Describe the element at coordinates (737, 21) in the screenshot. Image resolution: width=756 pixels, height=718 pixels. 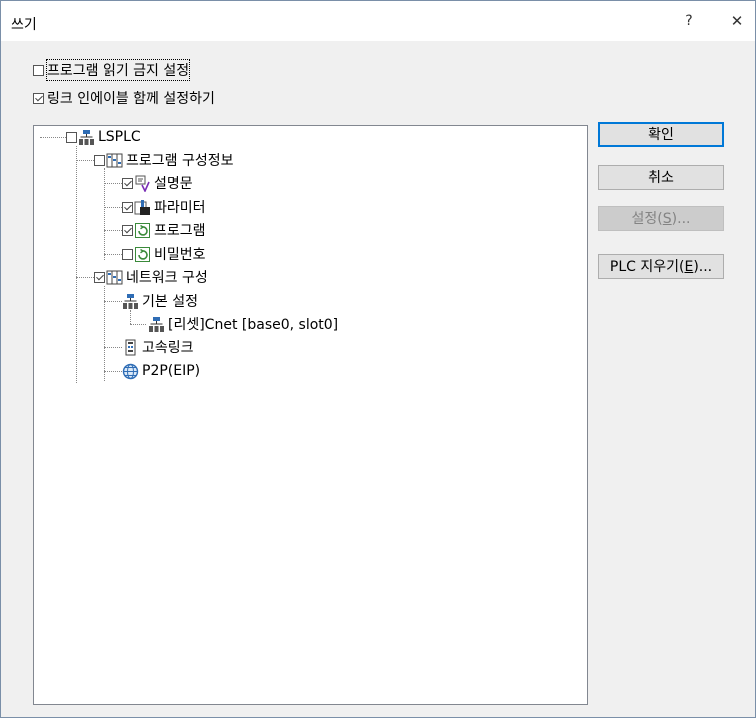
I see `close-button: ✕` at that location.